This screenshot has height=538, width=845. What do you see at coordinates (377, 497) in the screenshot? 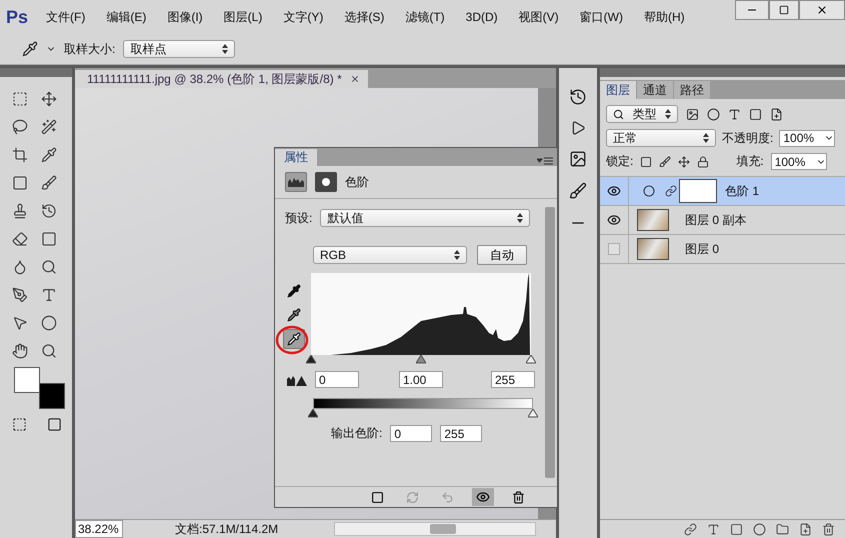
I see `square-icon` at bounding box center [377, 497].